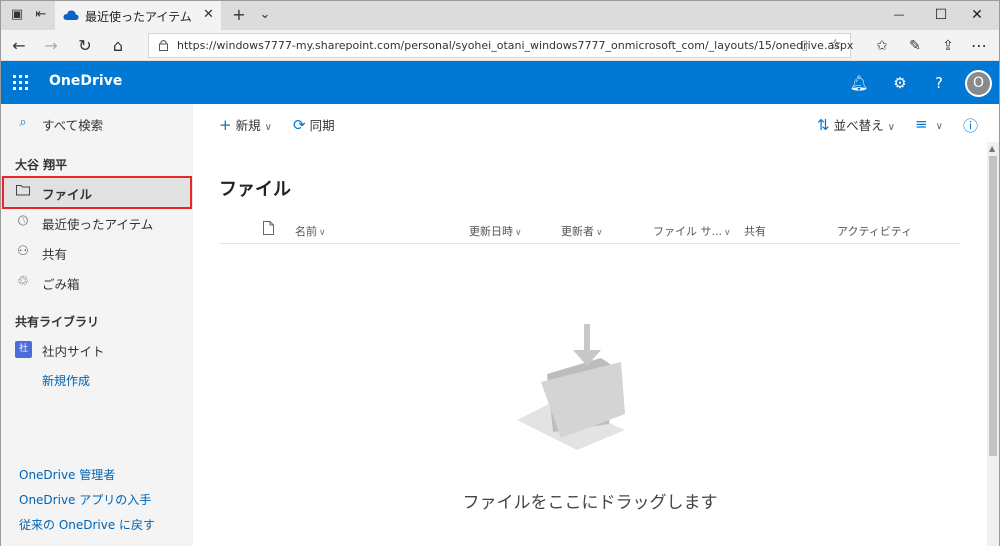  I want to click on nav-item-recent: 🕓︎ 最近使ったアイテム, so click(97, 222).